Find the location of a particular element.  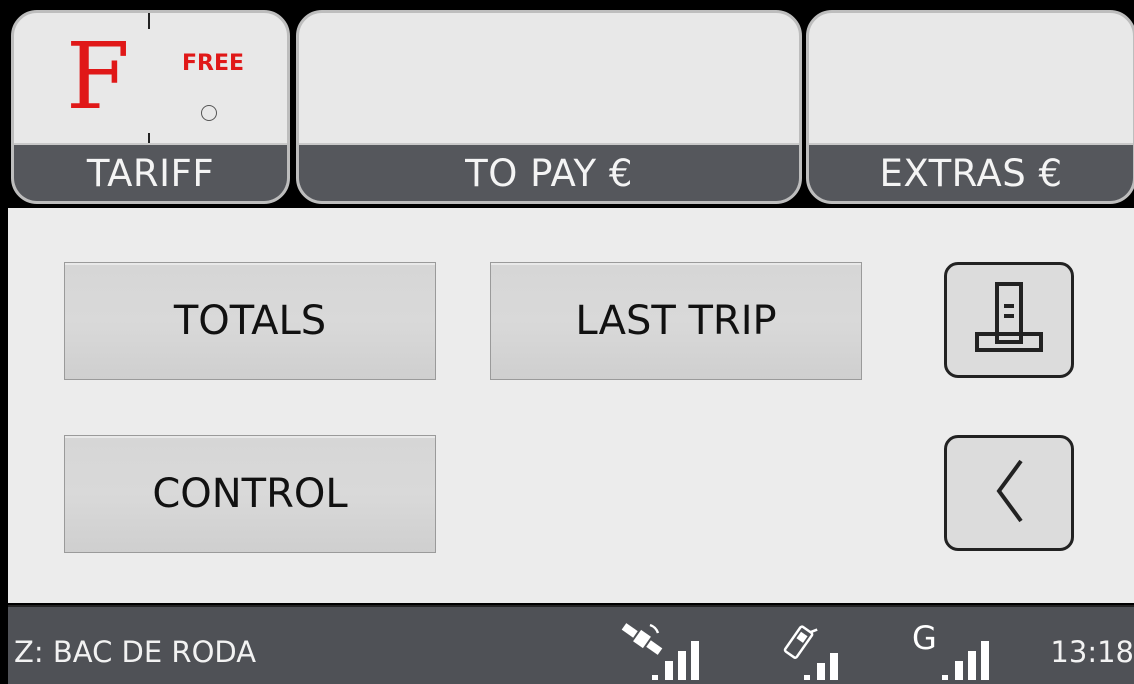

totals-button: TOTALS is located at coordinates (250, 321).